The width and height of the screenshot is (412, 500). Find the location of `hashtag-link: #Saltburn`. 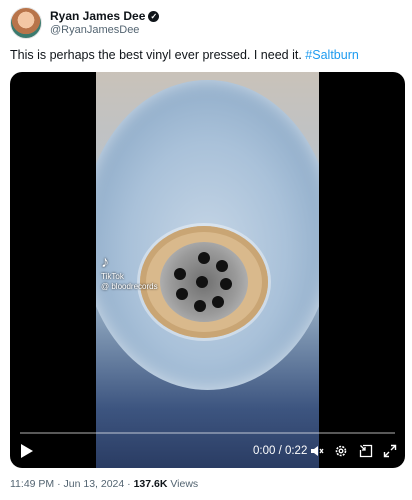

hashtag-link: #Saltburn is located at coordinates (332, 55).